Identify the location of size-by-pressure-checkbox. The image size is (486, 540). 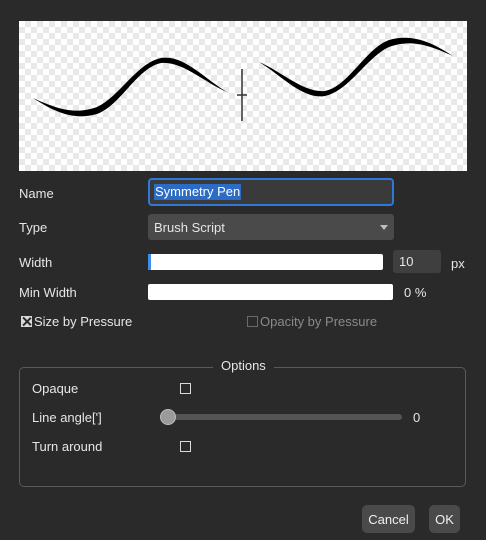
(26, 321).